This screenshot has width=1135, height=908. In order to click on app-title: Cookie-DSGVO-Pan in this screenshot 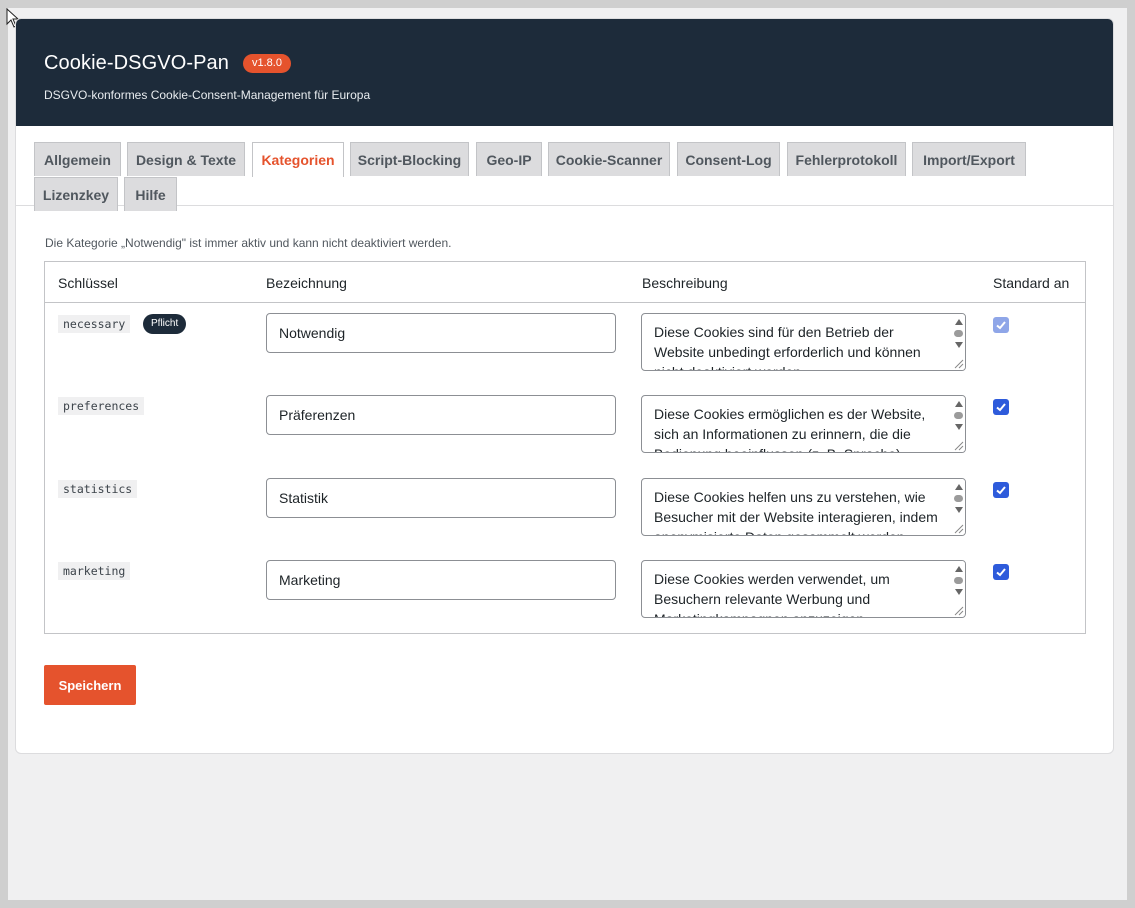, I will do `click(136, 63)`.